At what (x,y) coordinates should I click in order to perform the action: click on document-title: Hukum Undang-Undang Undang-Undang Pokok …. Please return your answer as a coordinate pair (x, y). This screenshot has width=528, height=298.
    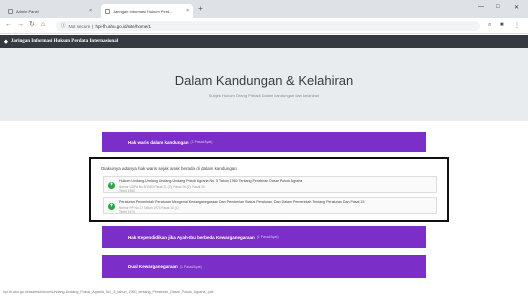
    Looking at the image, I should click on (277, 181).